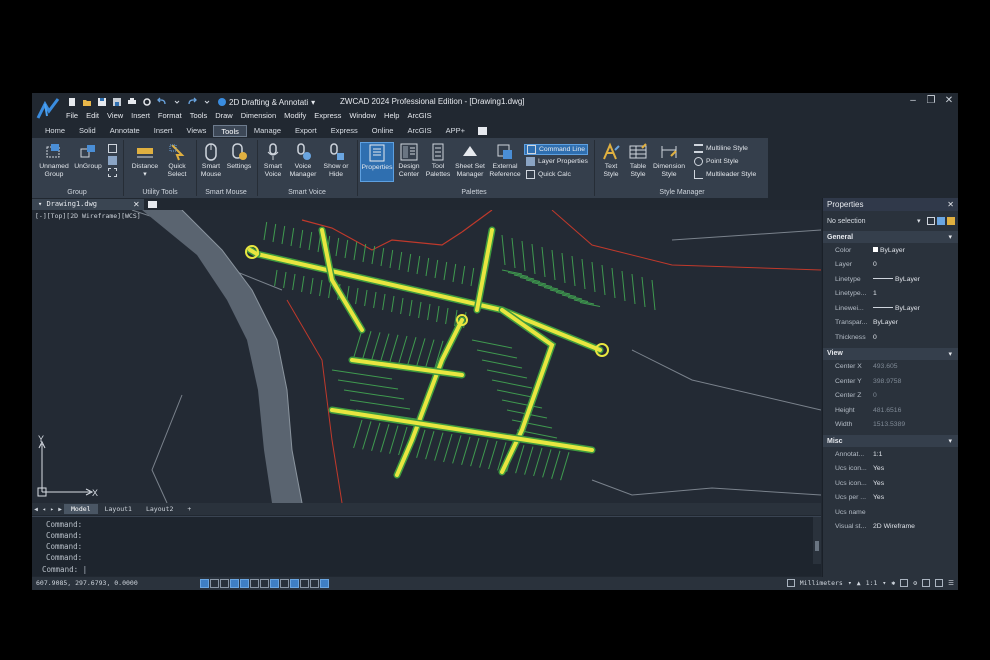 The image size is (990, 660). What do you see at coordinates (872, 583) in the screenshot?
I see `annotation-scale: 1:1` at bounding box center [872, 583].